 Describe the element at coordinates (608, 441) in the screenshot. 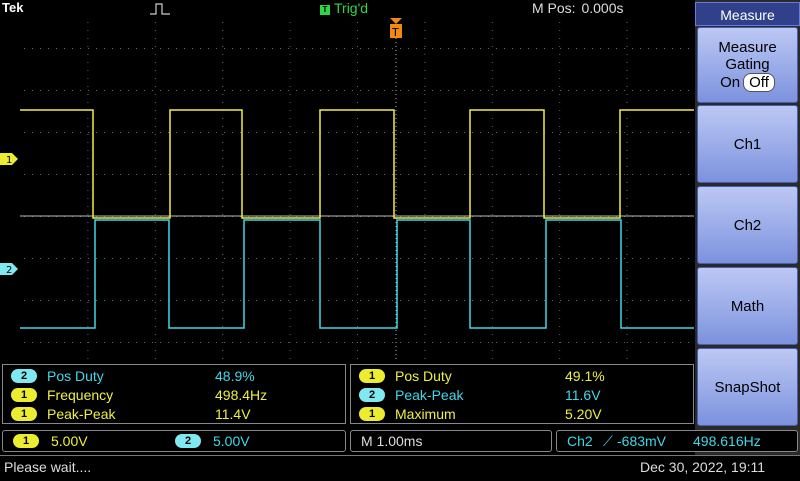

I see `rising-edge-icon: ⟋` at that location.